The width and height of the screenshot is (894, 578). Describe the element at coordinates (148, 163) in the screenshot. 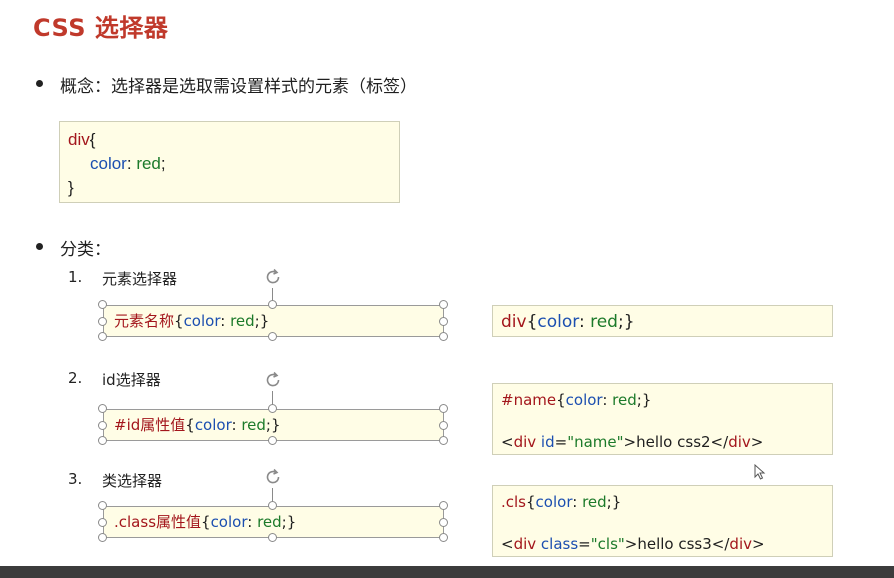

I see `code-value: red` at that location.